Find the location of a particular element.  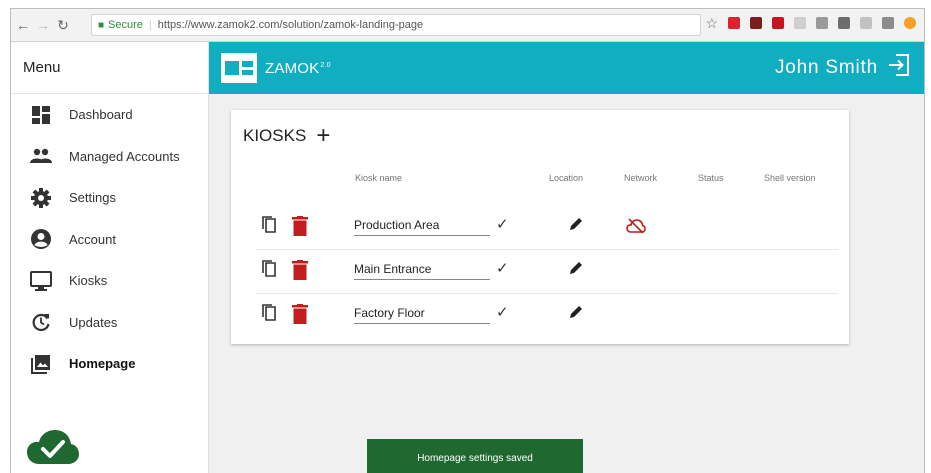

column-header-location: Location is located at coordinates (566, 178).